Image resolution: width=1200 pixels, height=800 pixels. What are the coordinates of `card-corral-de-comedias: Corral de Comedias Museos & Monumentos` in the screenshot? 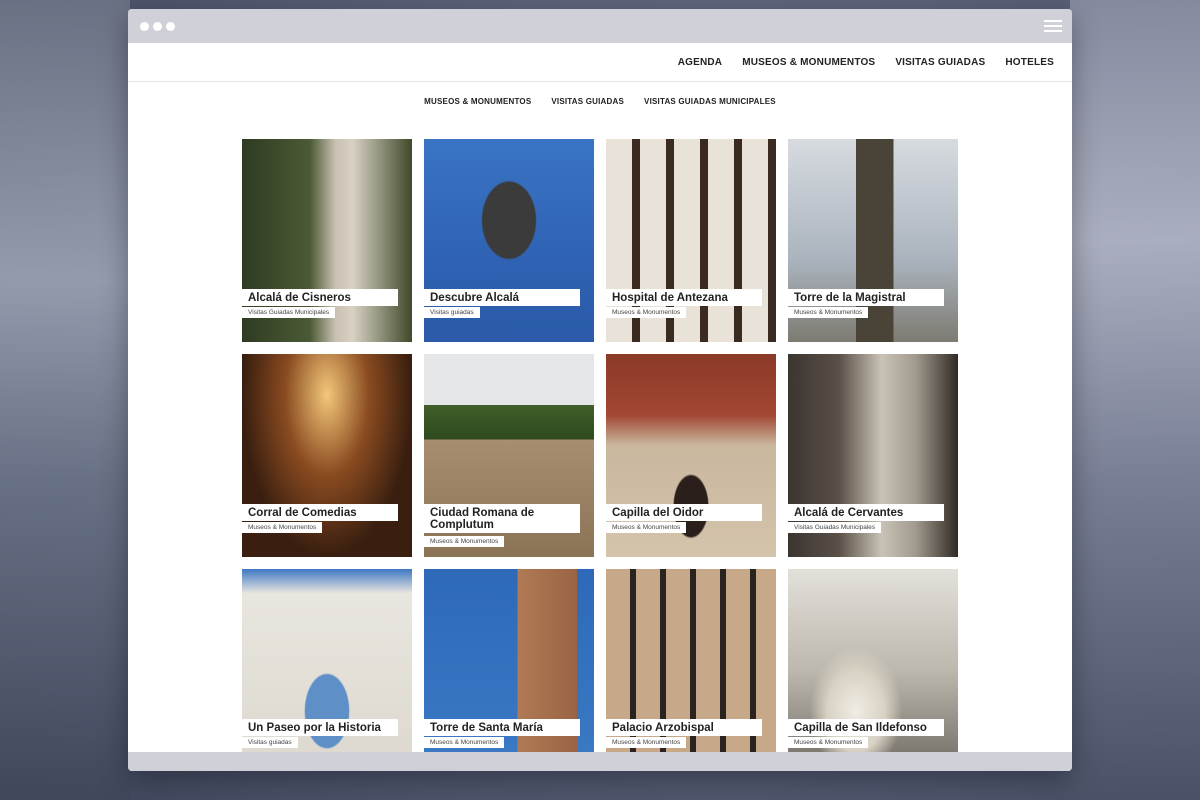 It's located at (327, 455).